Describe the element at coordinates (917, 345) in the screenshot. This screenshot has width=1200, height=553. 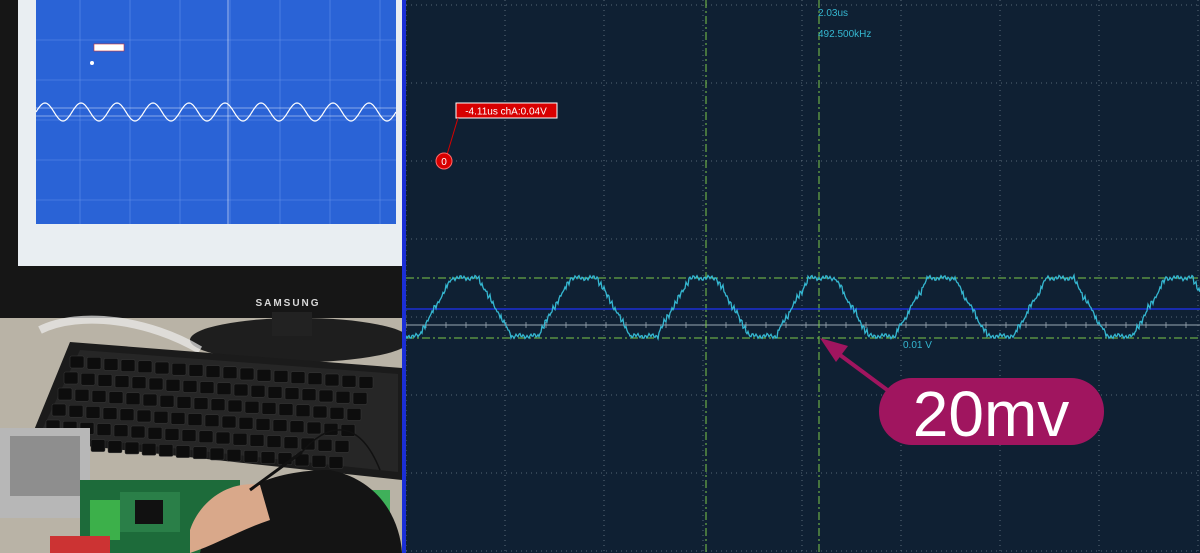
I see `level-readout: 0.01 V` at that location.